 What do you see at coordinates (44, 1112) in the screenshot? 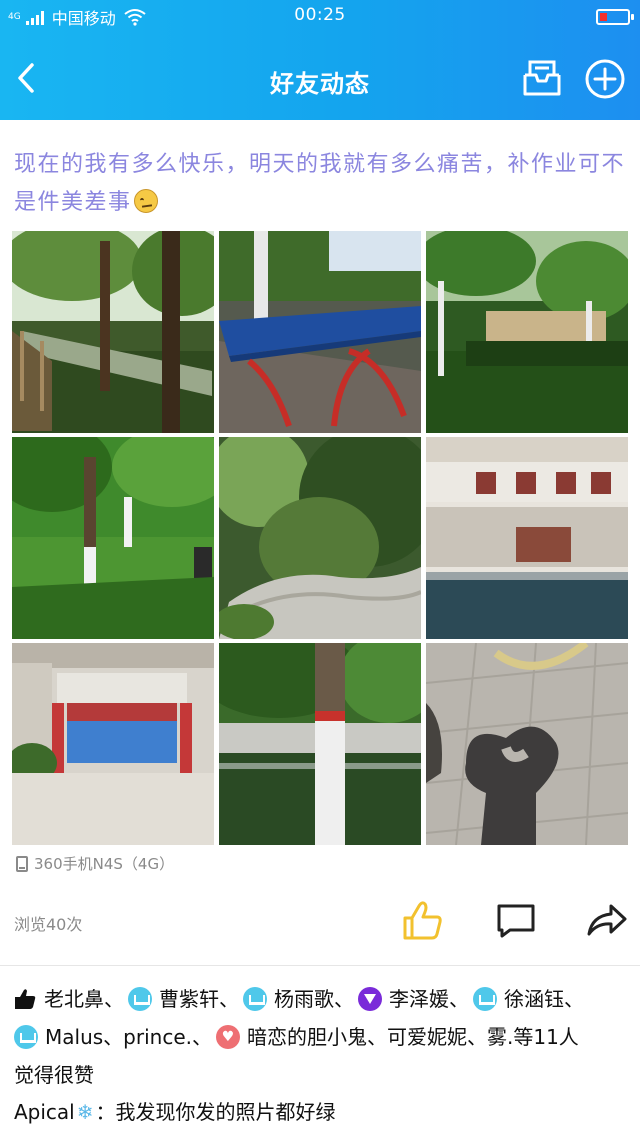
I see `commenter-name: Apical` at bounding box center [44, 1112].